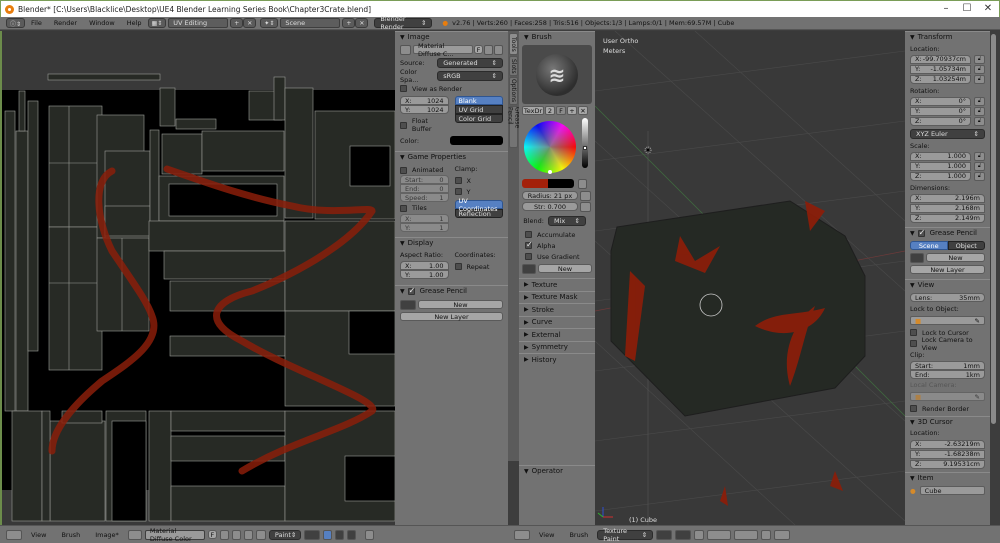 The width and height of the screenshot is (1000, 543). What do you see at coordinates (403, 170) in the screenshot?
I see `animated-checkbox` at bounding box center [403, 170].